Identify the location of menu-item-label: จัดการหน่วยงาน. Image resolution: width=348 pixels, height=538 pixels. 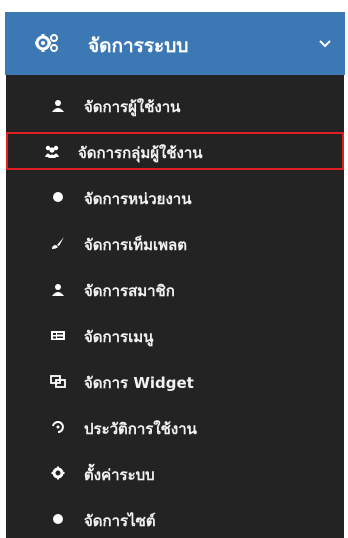
(138, 199).